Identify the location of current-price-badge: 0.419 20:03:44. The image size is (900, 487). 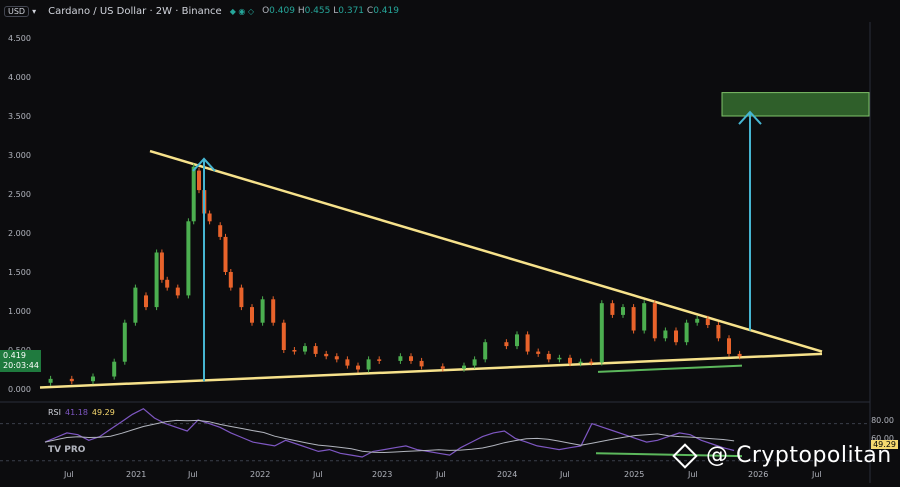
(20, 361).